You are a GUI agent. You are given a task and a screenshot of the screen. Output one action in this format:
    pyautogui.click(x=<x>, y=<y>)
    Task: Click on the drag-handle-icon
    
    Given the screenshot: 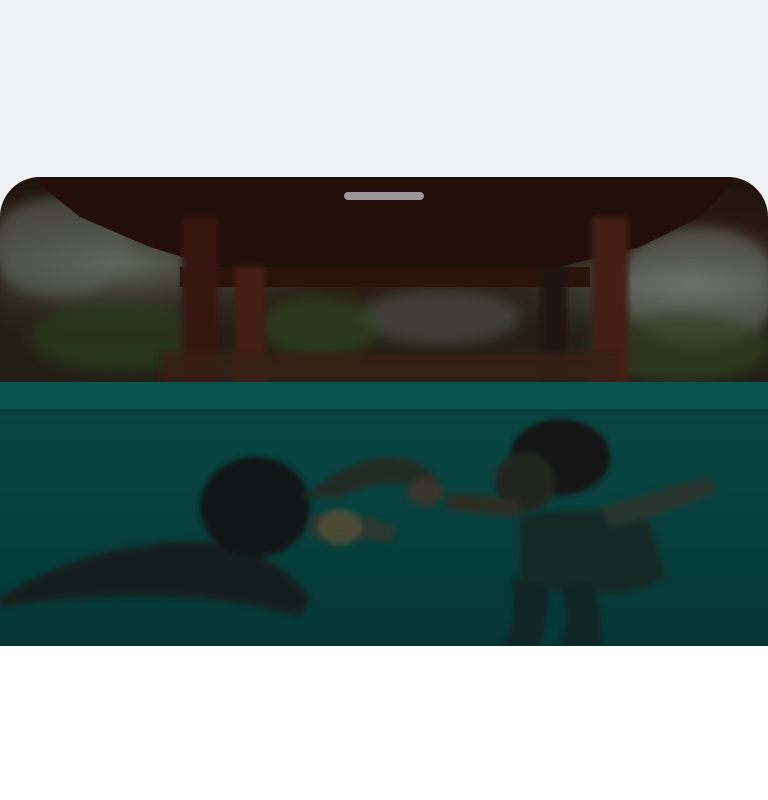 What is the action you would take?
    pyautogui.click(x=384, y=196)
    